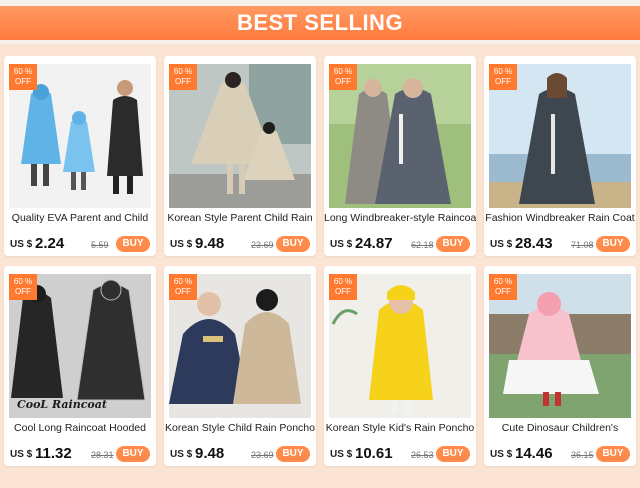 This screenshot has height=488, width=640. Describe the element at coordinates (240, 218) in the screenshot. I see `product-title: Korean Style Parent Child Rain` at that location.